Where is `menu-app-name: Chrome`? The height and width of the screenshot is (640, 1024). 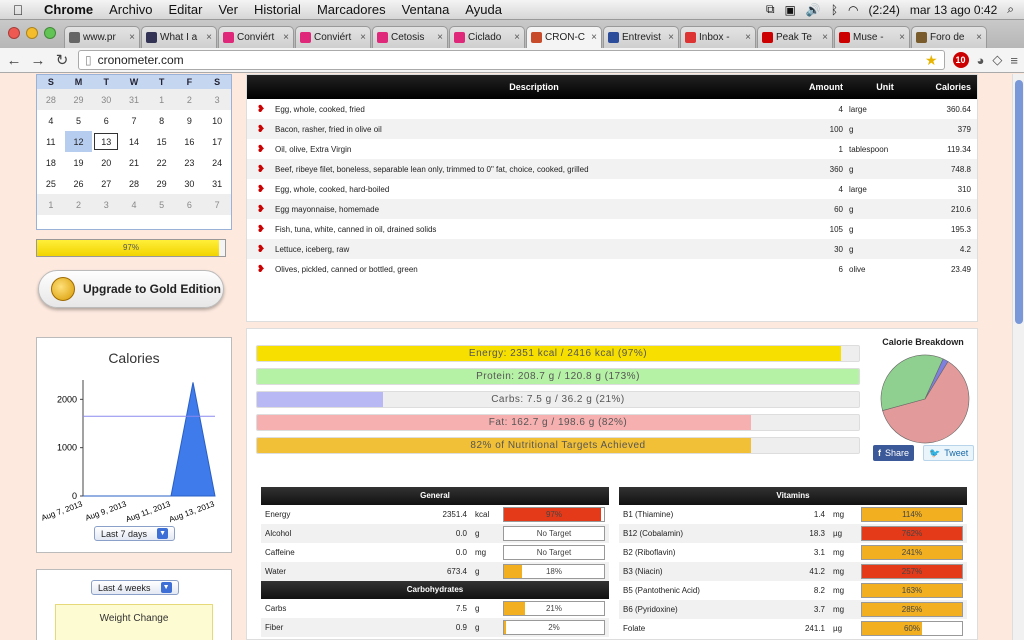 menu-app-name: Chrome is located at coordinates (68, 9).